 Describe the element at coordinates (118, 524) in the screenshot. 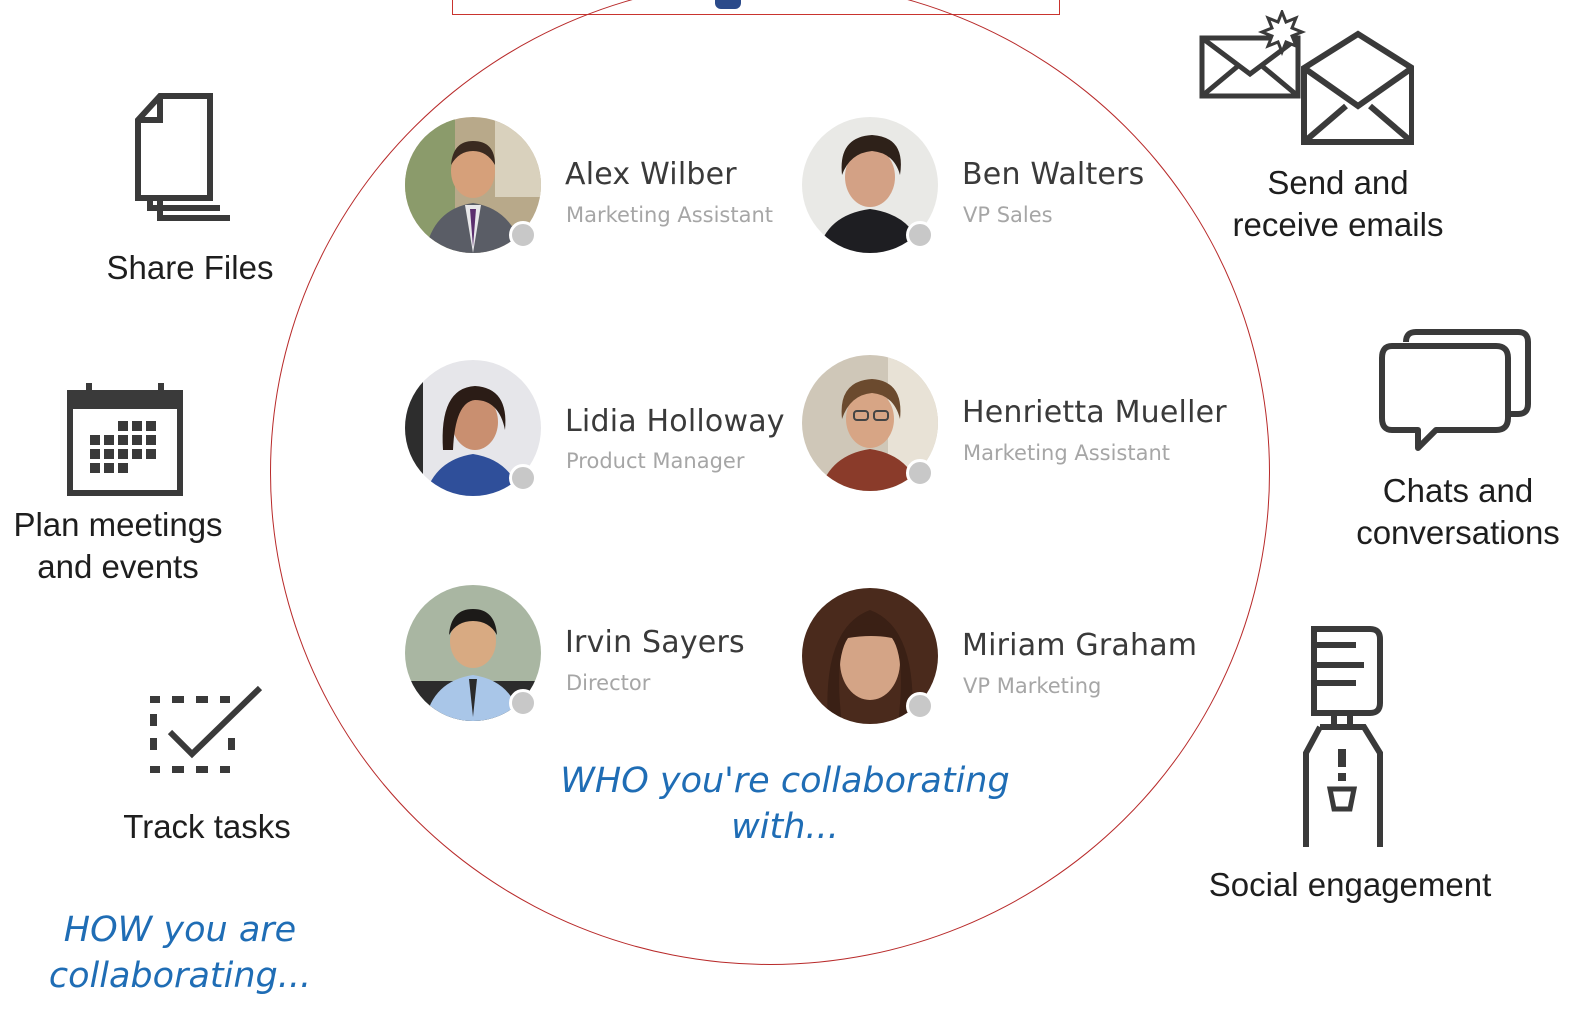

I see `plan-meetings-line1: Plan meetings` at that location.